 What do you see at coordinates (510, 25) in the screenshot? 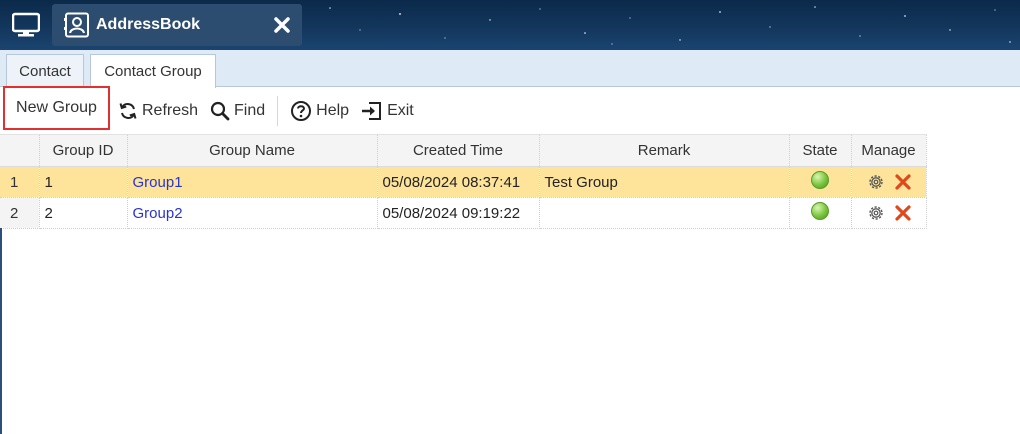
I see `title-bar: AddressBook` at bounding box center [510, 25].